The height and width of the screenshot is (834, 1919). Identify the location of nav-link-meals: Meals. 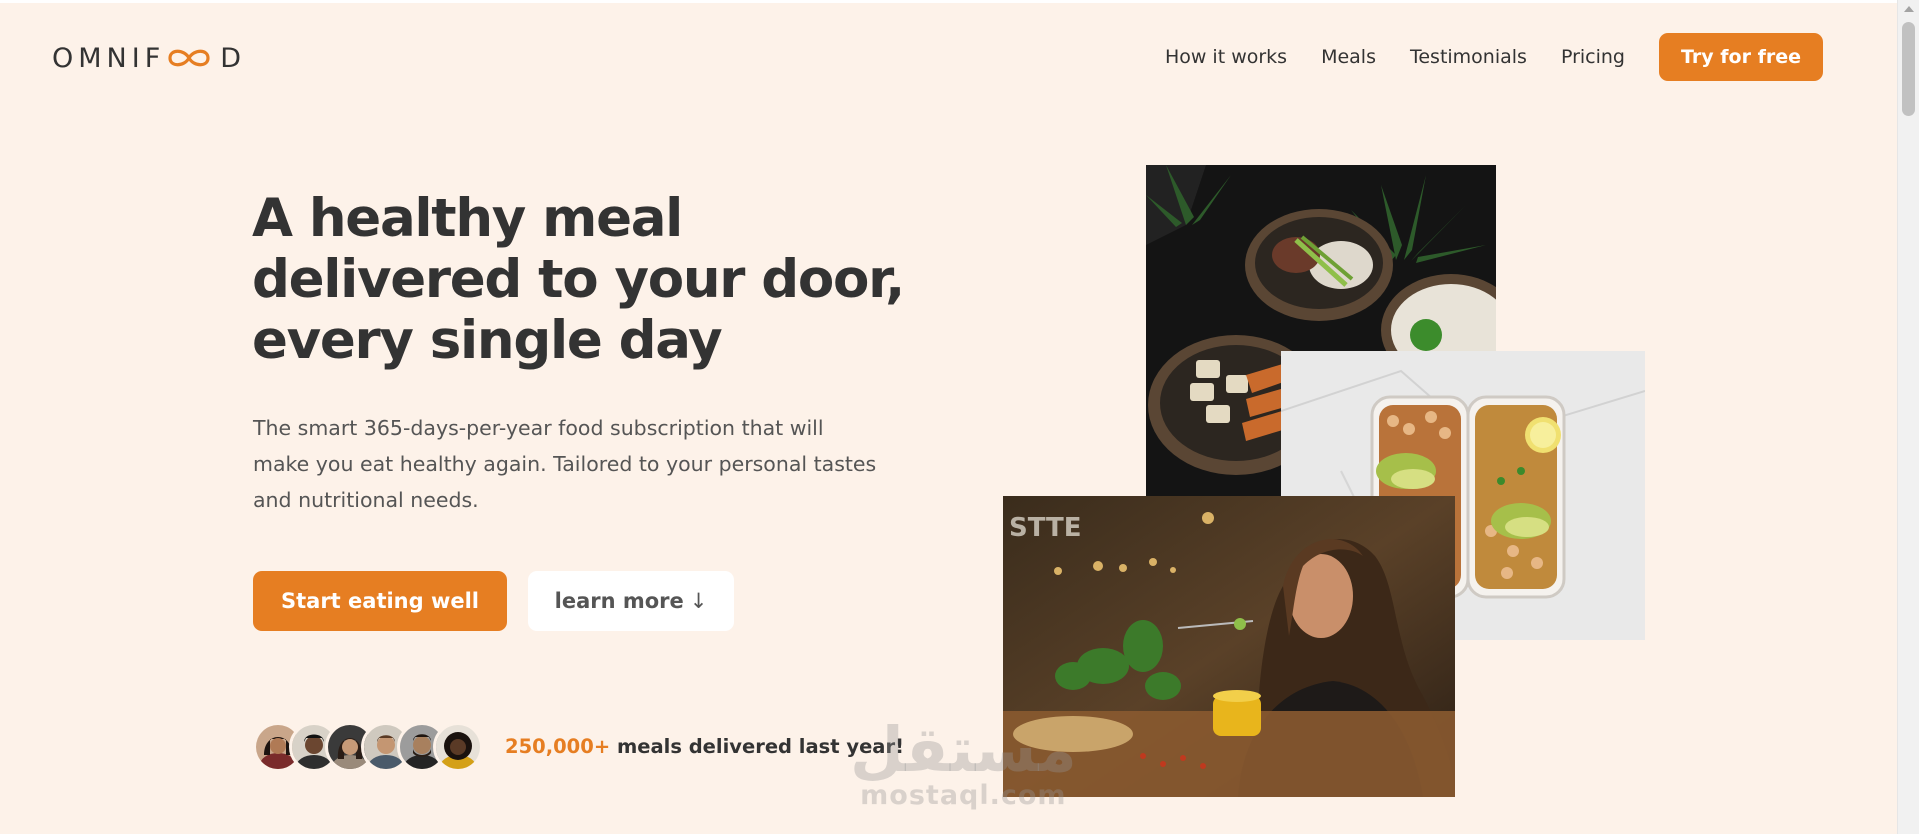
(1348, 57).